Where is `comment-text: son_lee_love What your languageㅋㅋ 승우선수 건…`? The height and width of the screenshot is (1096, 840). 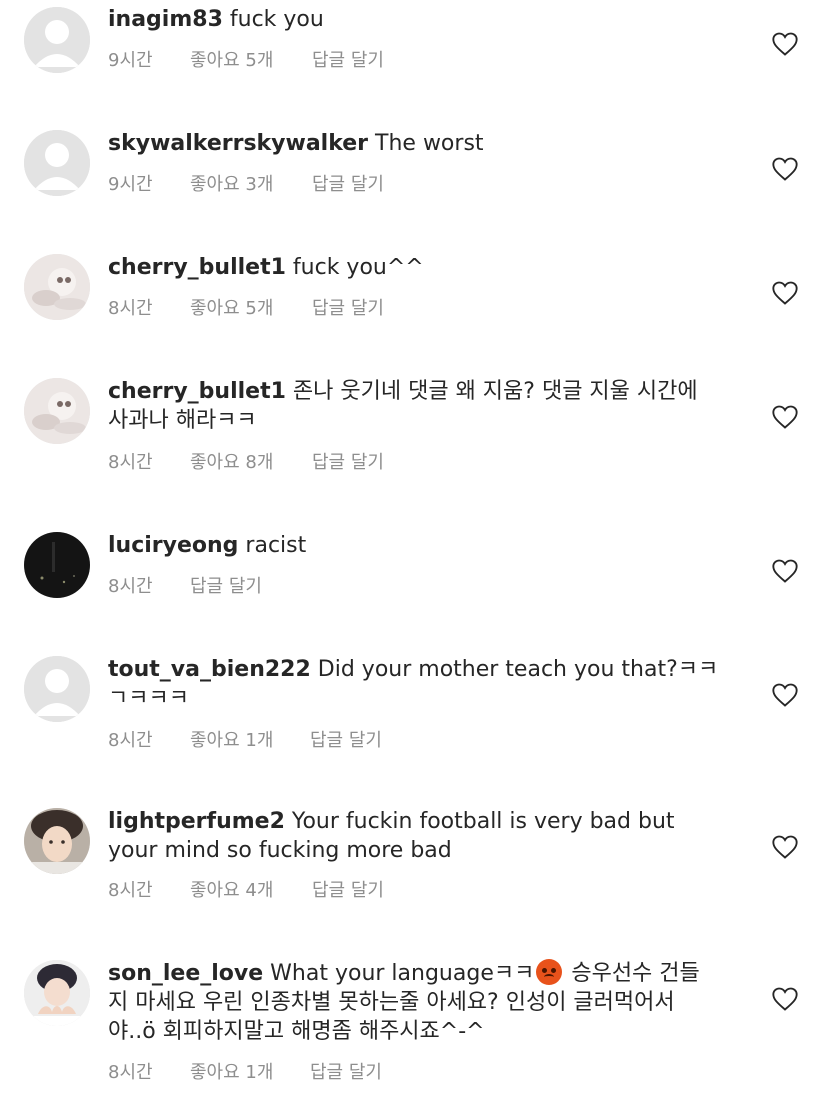
comment-text: son_lee_love What your languageㅋㅋ 승우선수 건… is located at coordinates (404, 1001).